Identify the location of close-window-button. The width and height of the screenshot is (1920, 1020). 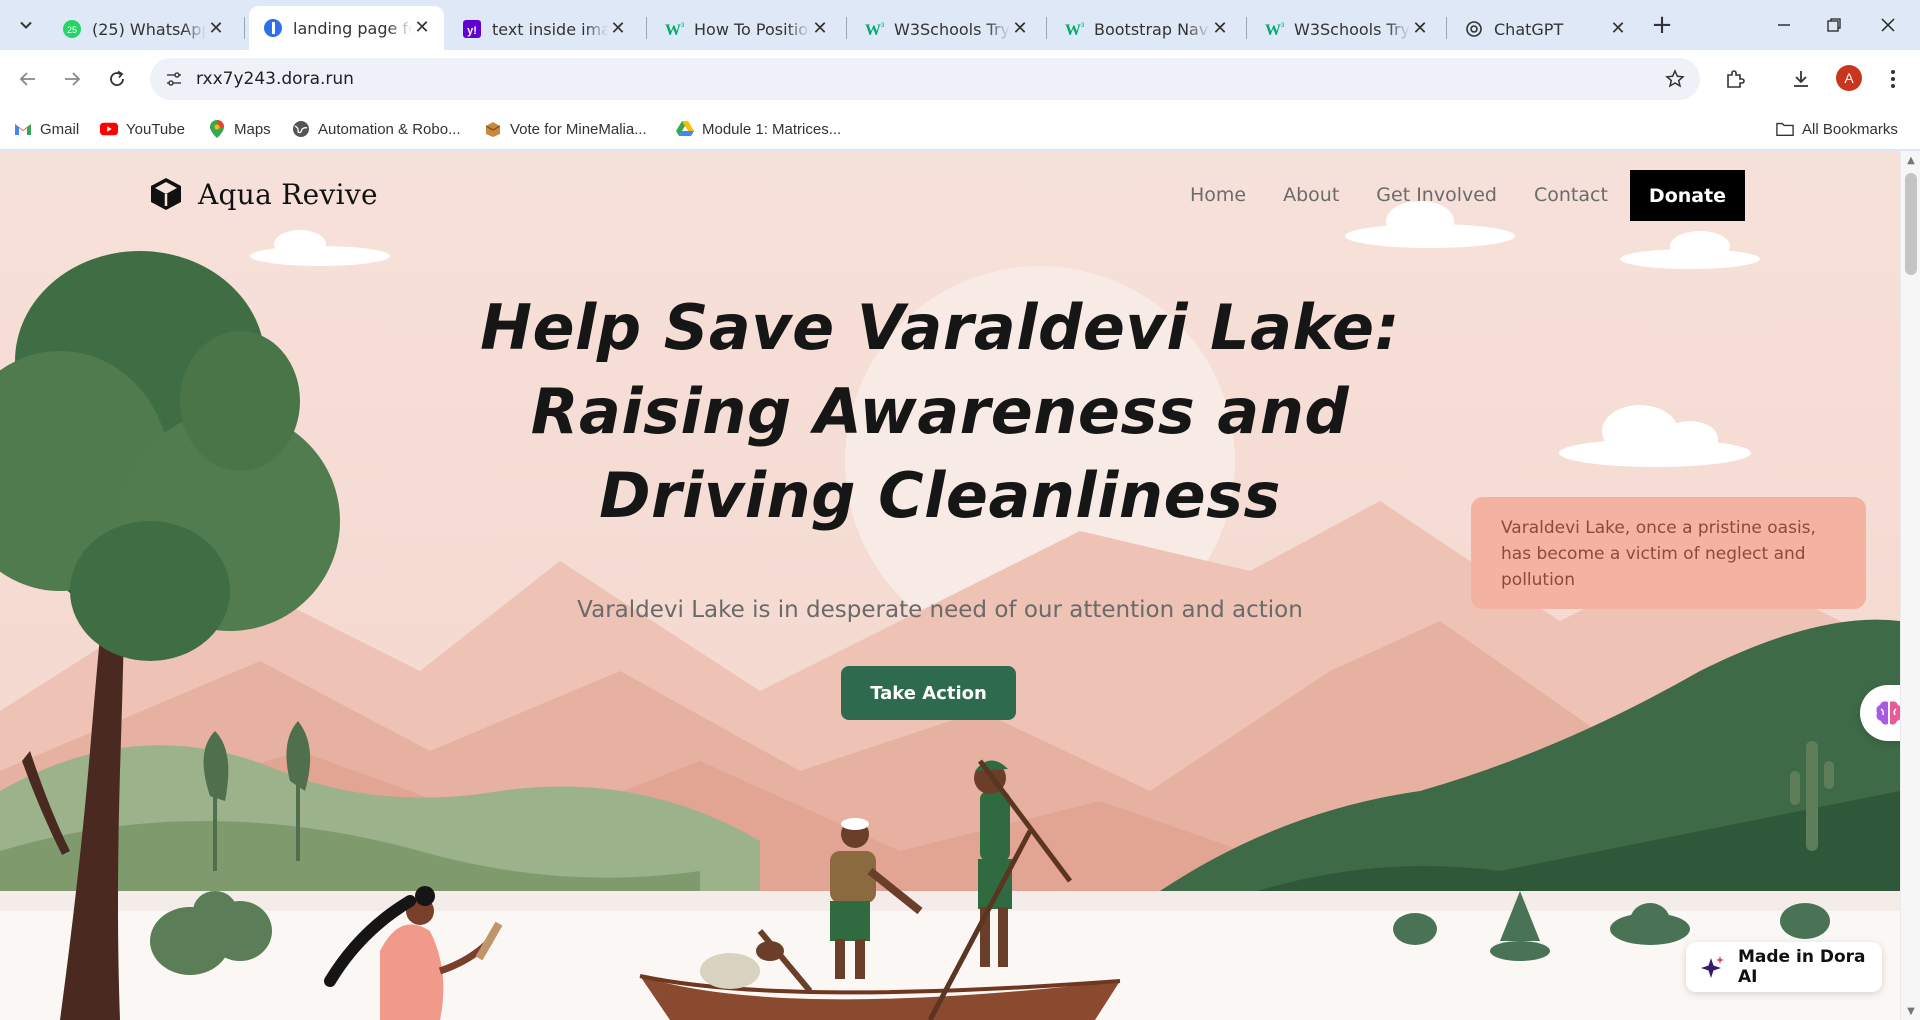
(1888, 25).